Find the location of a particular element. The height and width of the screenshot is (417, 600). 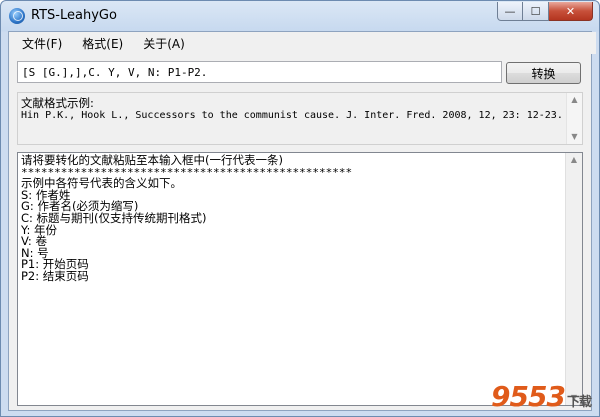

convert-button: 转换 is located at coordinates (543, 73).